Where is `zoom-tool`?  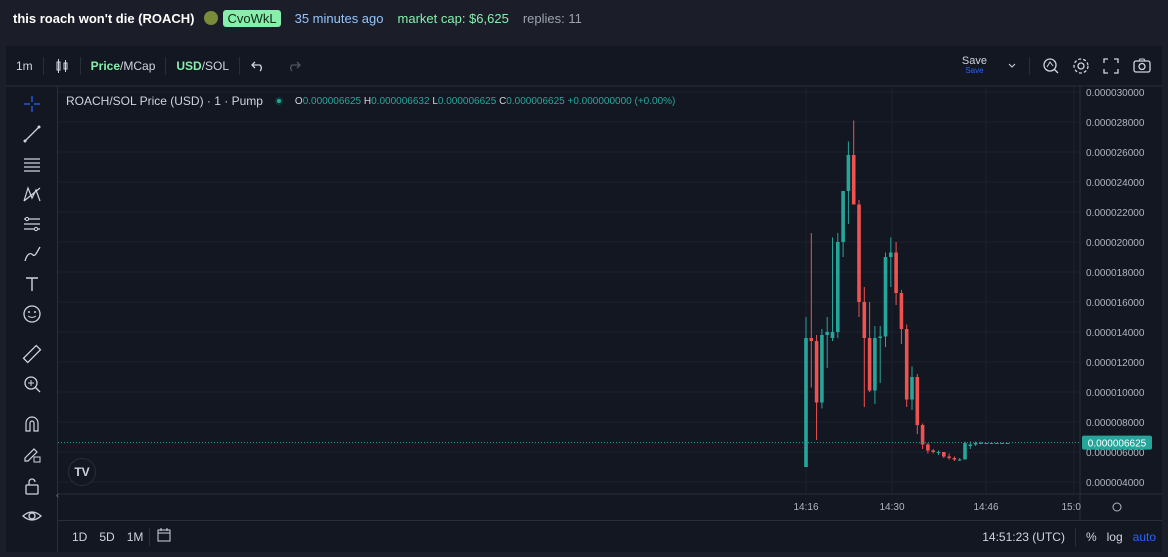 zoom-tool is located at coordinates (32, 384).